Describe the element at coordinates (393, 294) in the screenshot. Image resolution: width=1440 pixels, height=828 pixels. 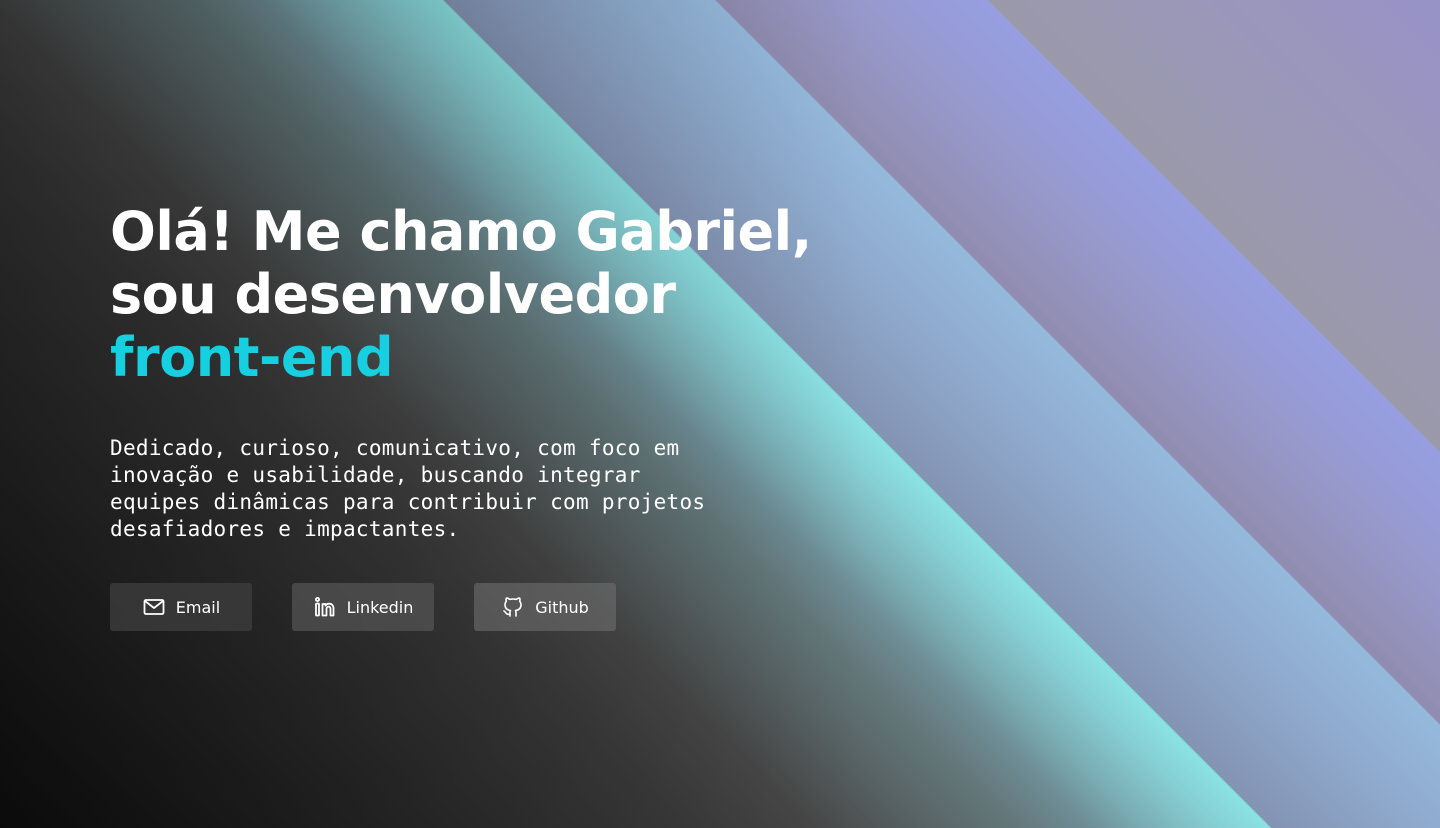
I see `headline-line-role: sou desenvolvedor` at that location.